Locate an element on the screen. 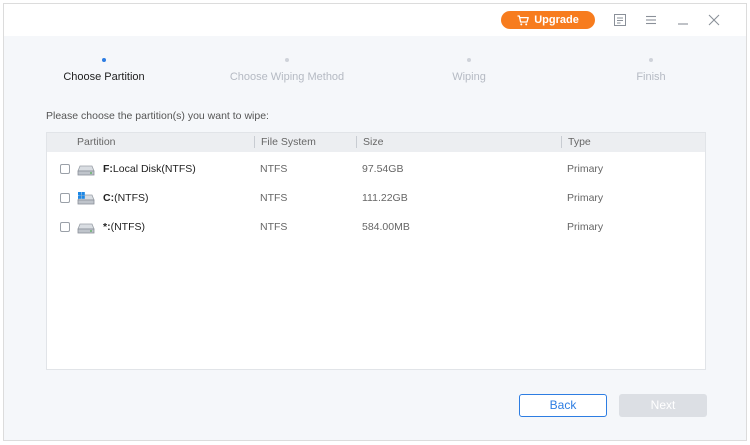 The width and height of the screenshot is (750, 445). title-bar: Upgrade is located at coordinates (375, 20).